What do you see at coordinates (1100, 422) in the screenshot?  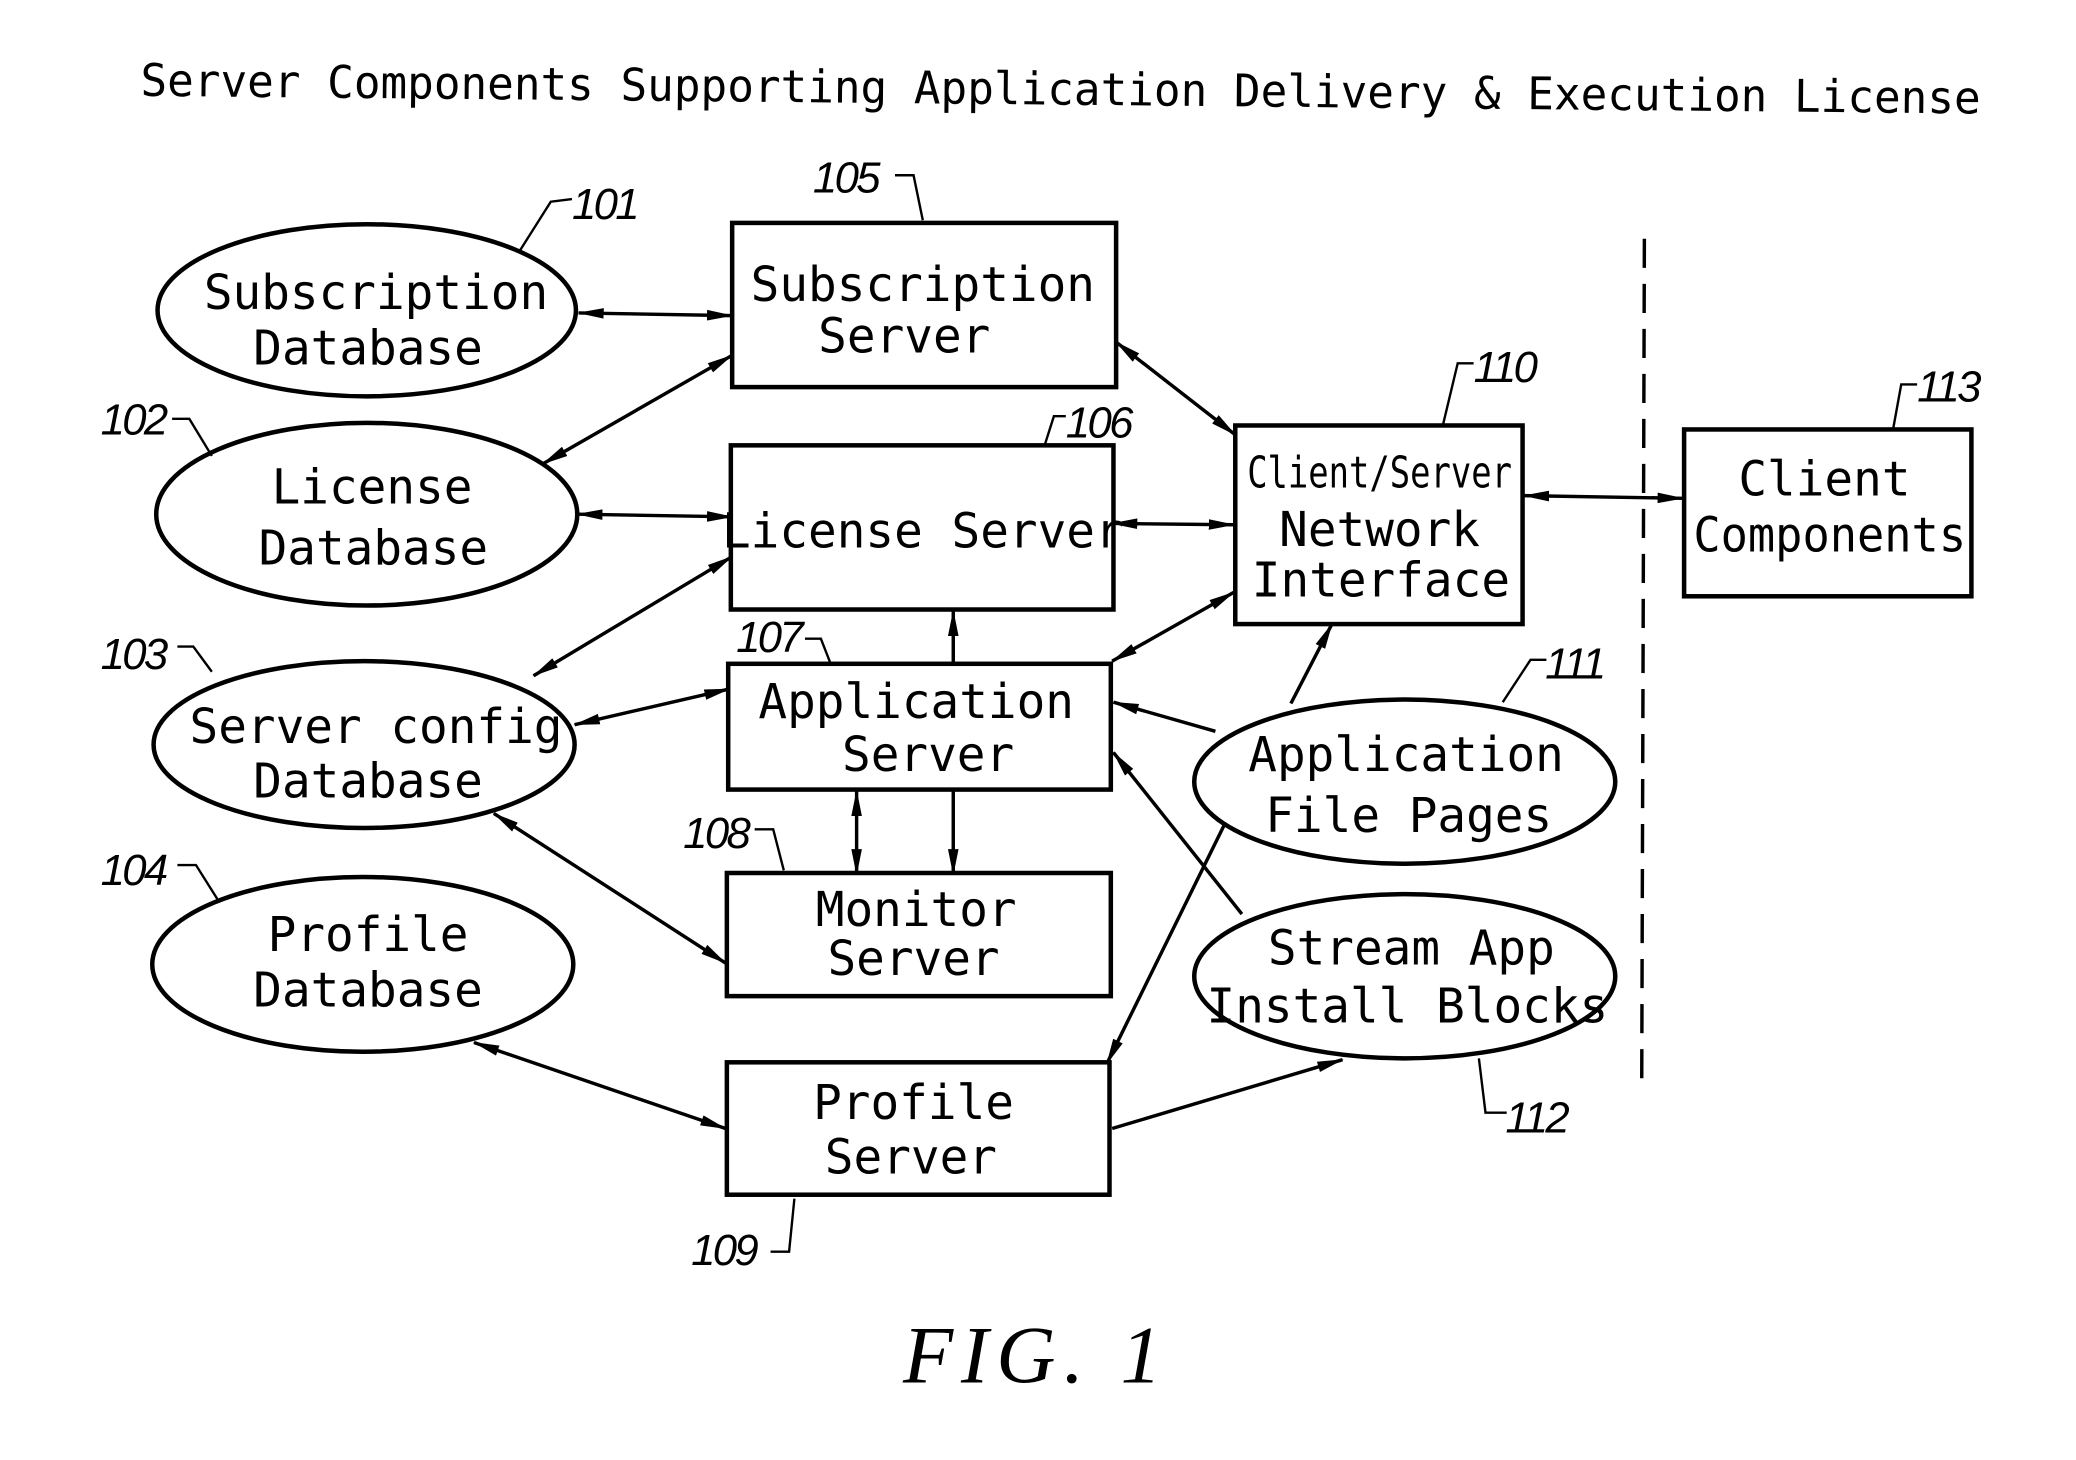 I see `ref-106: 106` at bounding box center [1100, 422].